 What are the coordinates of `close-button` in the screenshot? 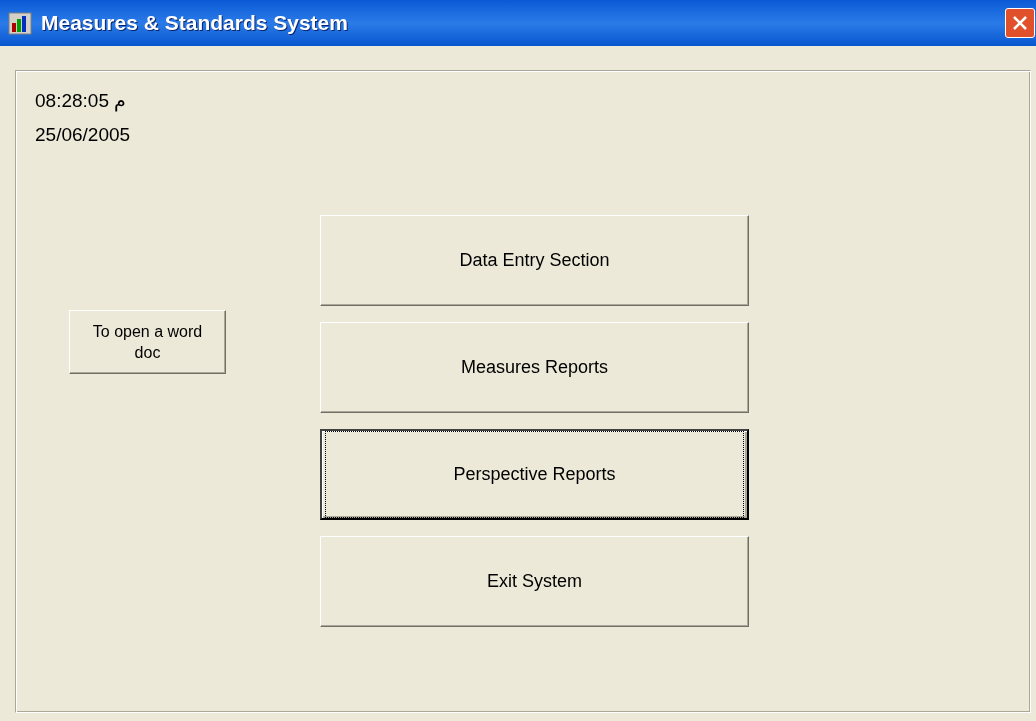 It's located at (1020, 23).